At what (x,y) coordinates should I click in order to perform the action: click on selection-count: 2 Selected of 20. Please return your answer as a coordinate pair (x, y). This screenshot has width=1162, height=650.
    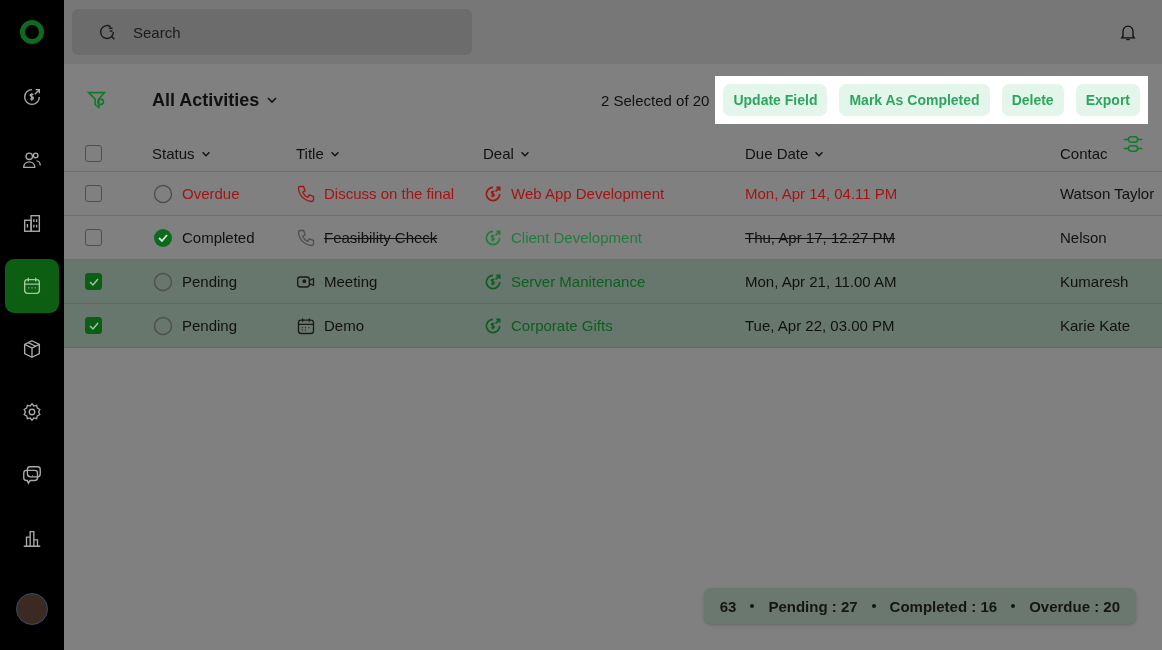
    Looking at the image, I should click on (655, 100).